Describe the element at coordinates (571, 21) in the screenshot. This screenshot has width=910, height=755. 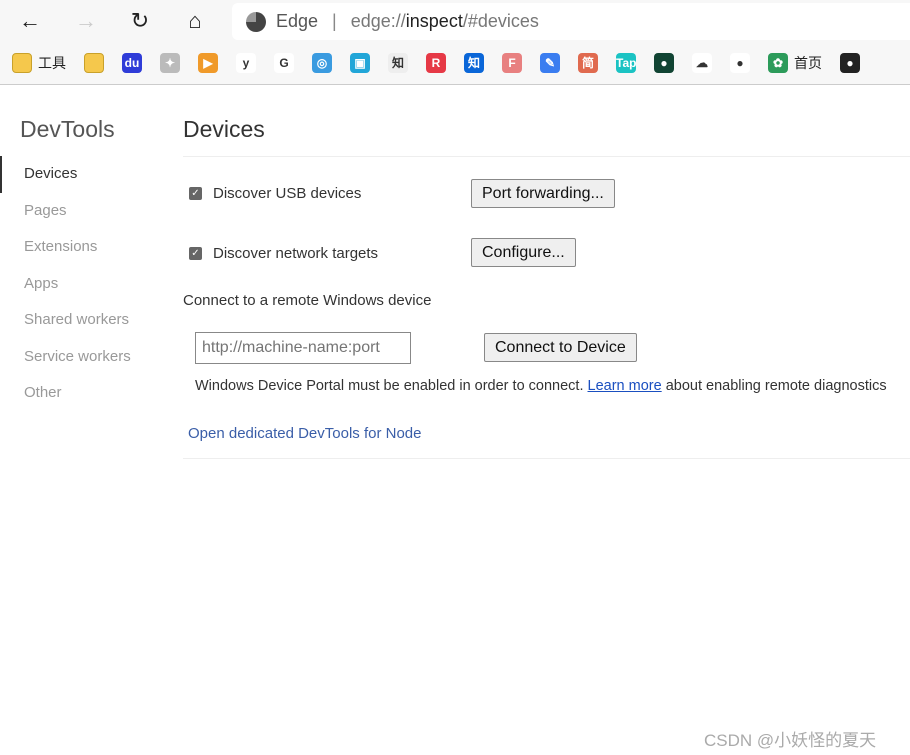
I see `address-bar: Edge | edge://inspect/#devices` at that location.